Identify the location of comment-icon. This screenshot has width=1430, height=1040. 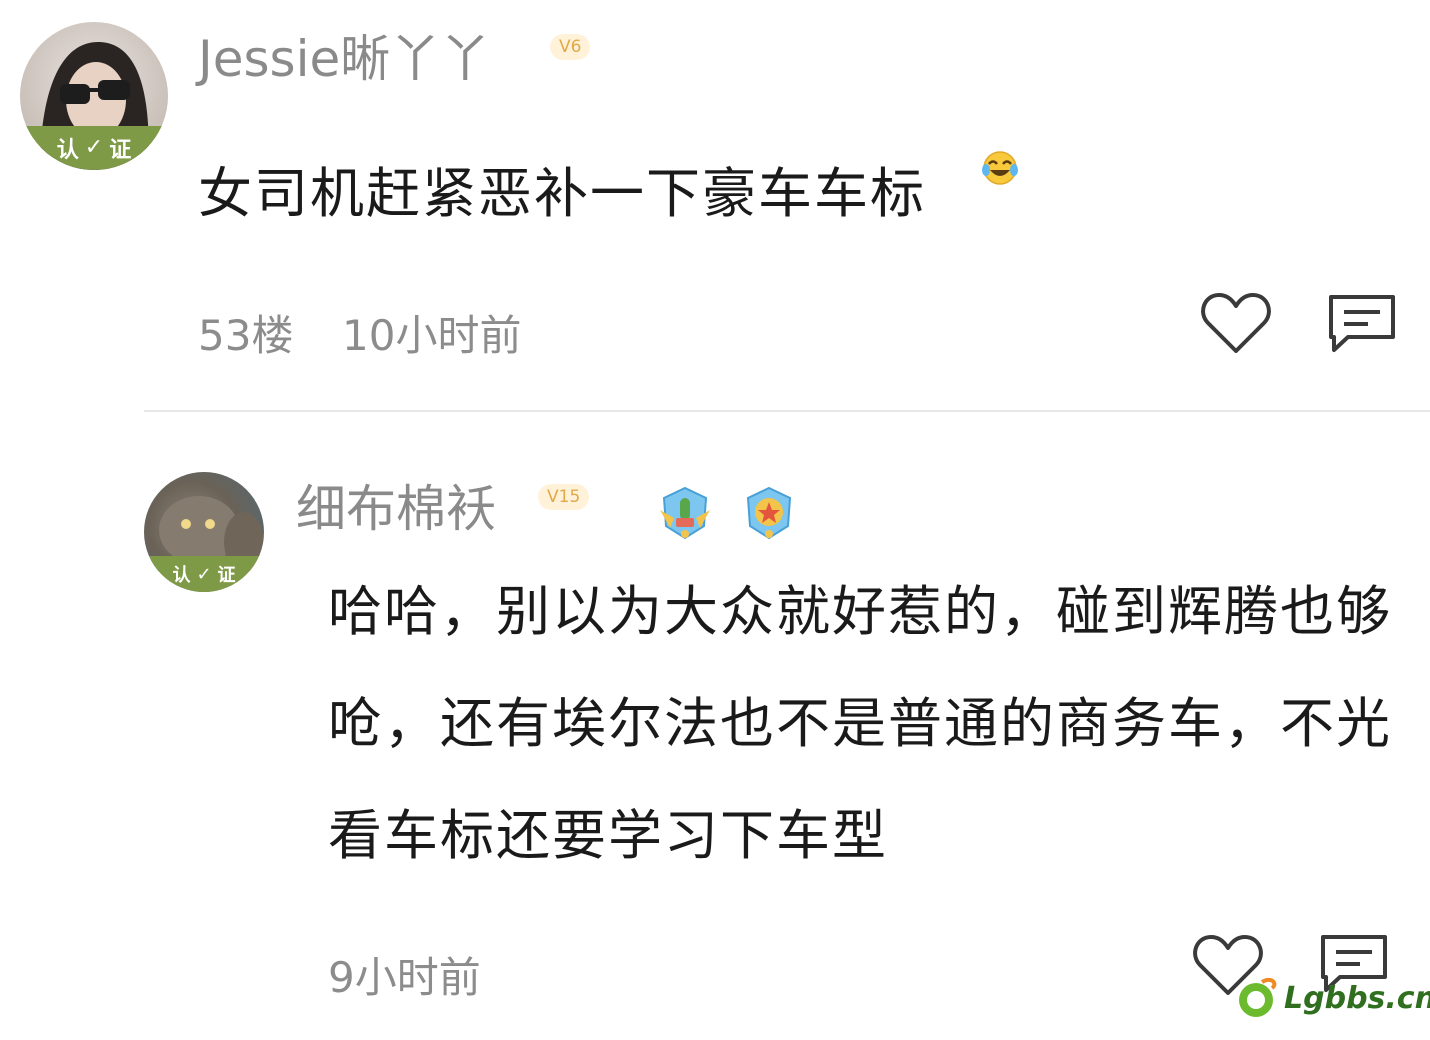
(1362, 323).